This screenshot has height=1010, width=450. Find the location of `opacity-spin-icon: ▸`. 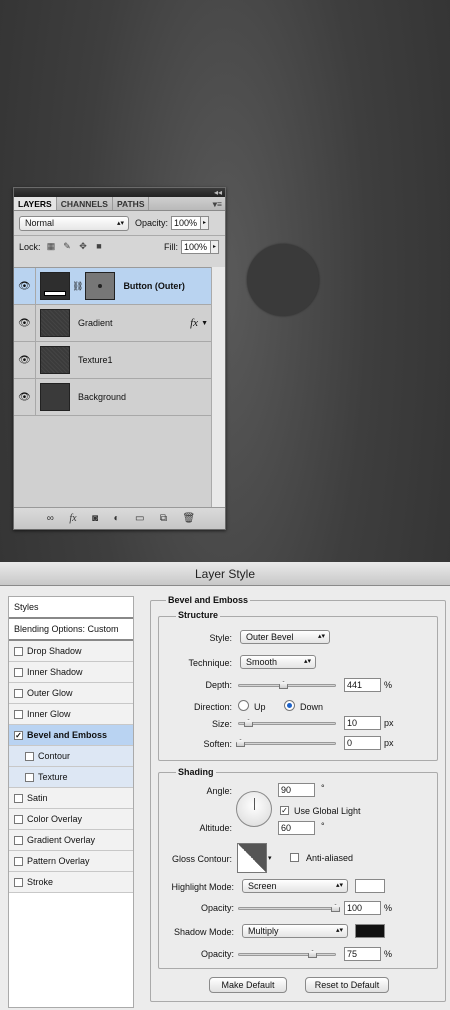

opacity-spin-icon: ▸ is located at coordinates (205, 223).